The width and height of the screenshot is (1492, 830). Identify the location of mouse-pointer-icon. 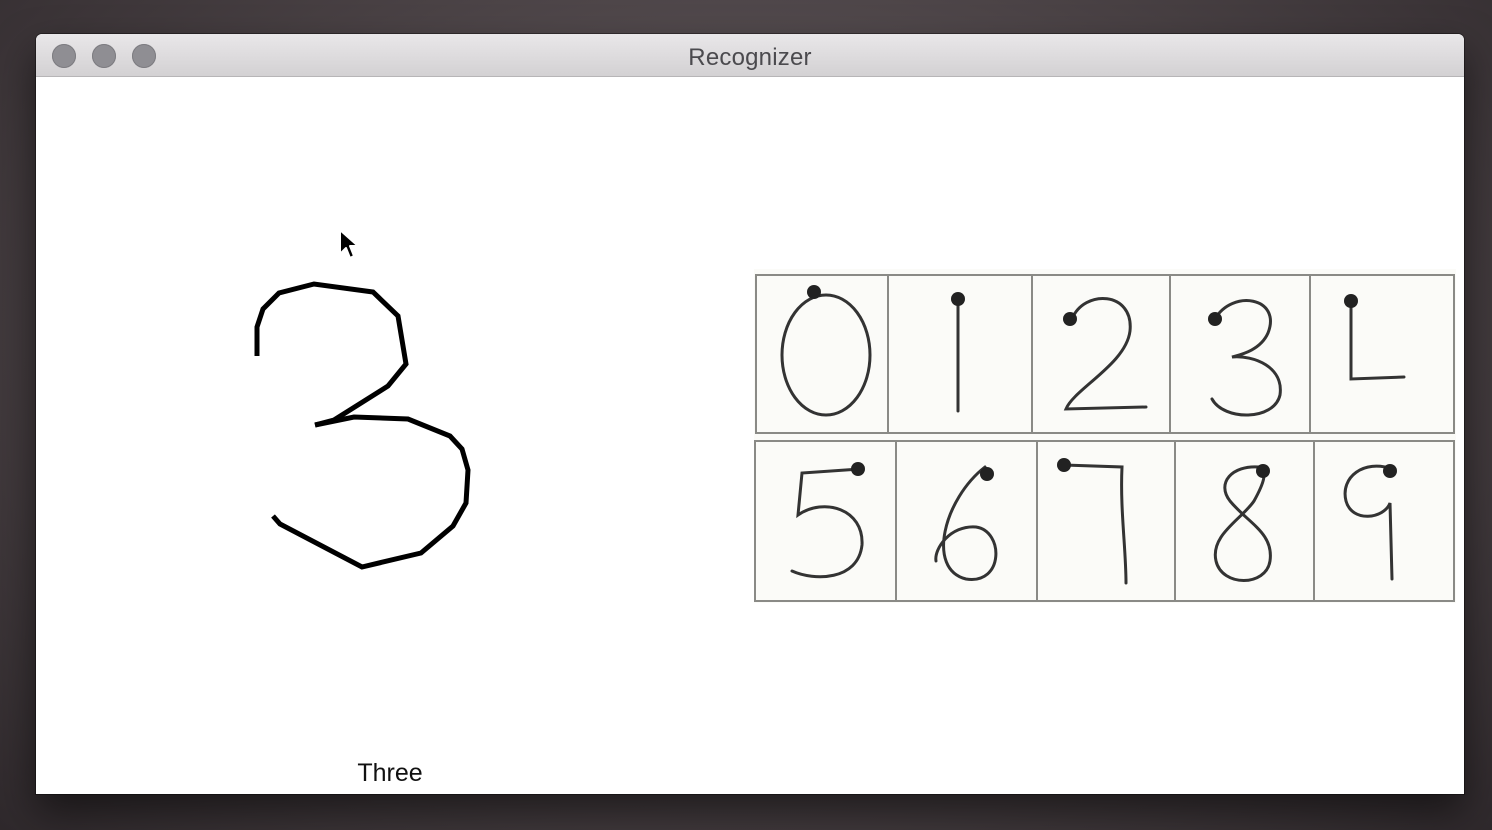
(349, 244).